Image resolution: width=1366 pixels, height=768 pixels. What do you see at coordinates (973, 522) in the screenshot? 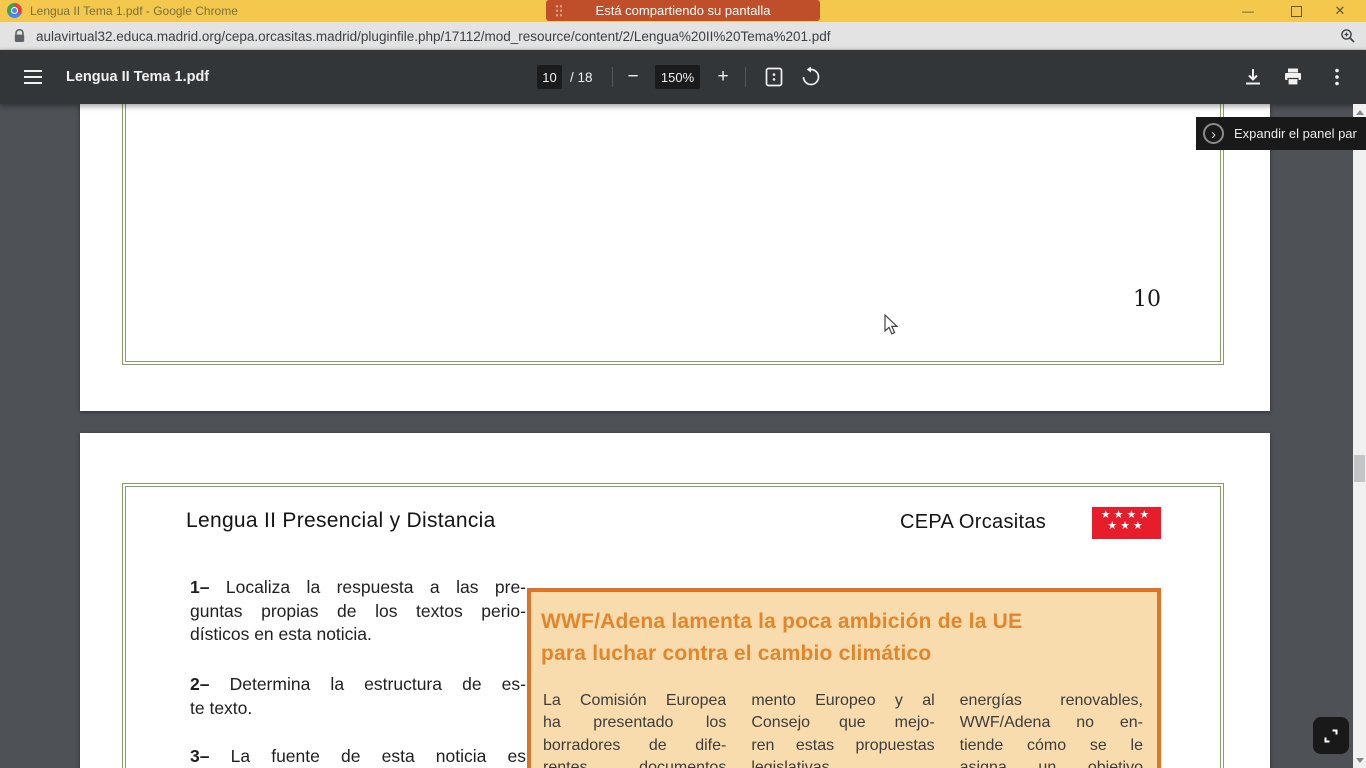
I see `school-header: CEPA Orcasitas` at bounding box center [973, 522].